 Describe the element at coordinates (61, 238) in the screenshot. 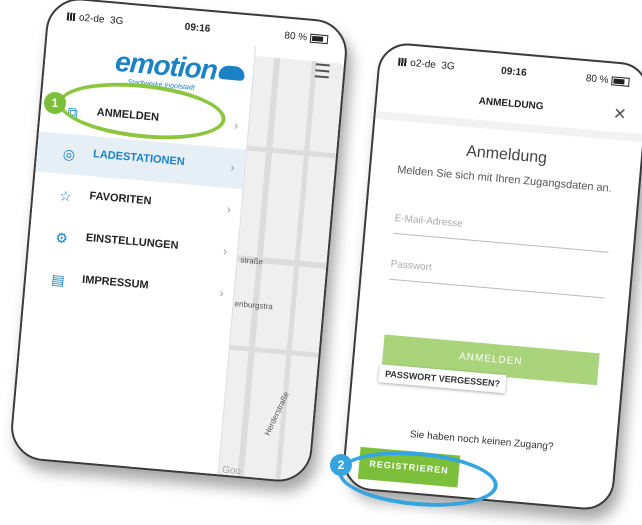

I see `gear-icon: ⚙` at that location.